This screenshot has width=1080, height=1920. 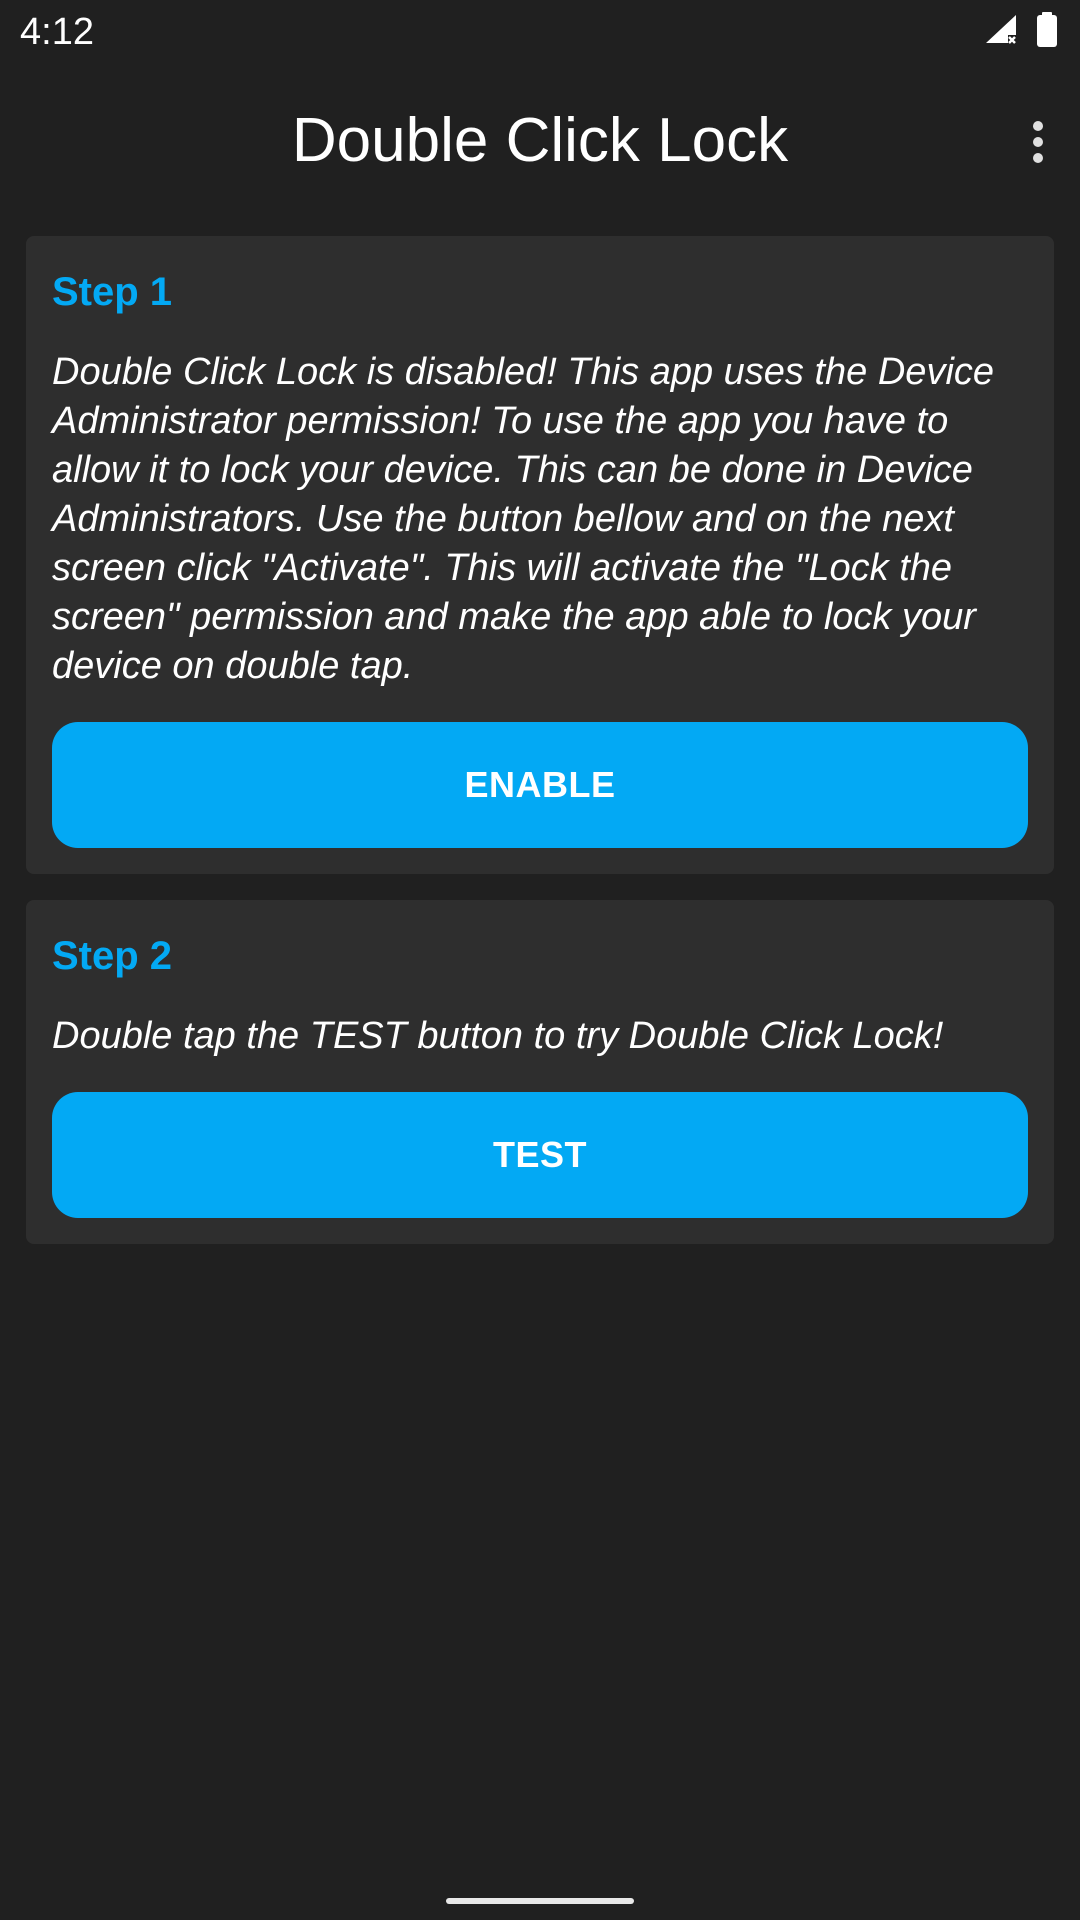 I want to click on signal-no-data-icon, so click(x=1001, y=32).